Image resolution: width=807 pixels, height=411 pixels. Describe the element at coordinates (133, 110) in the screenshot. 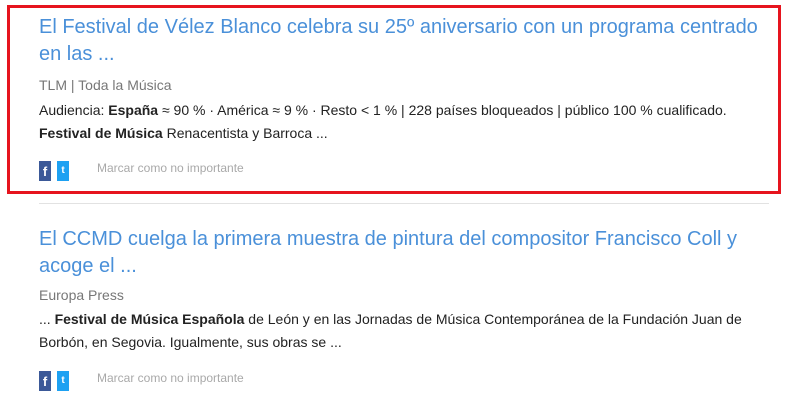

I see `snippet-highlight-term: España` at that location.